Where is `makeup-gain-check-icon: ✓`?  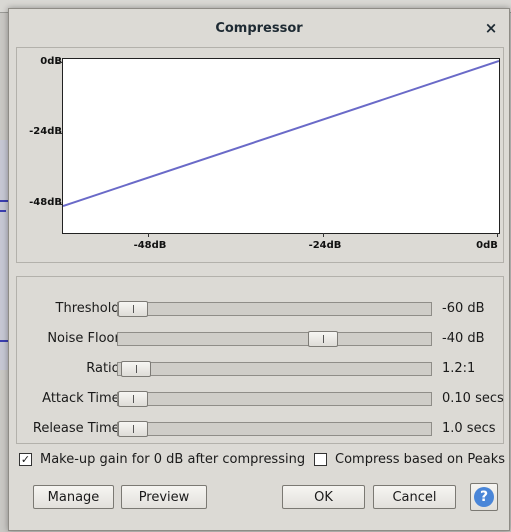
makeup-gain-check-icon: ✓ is located at coordinates (25, 459).